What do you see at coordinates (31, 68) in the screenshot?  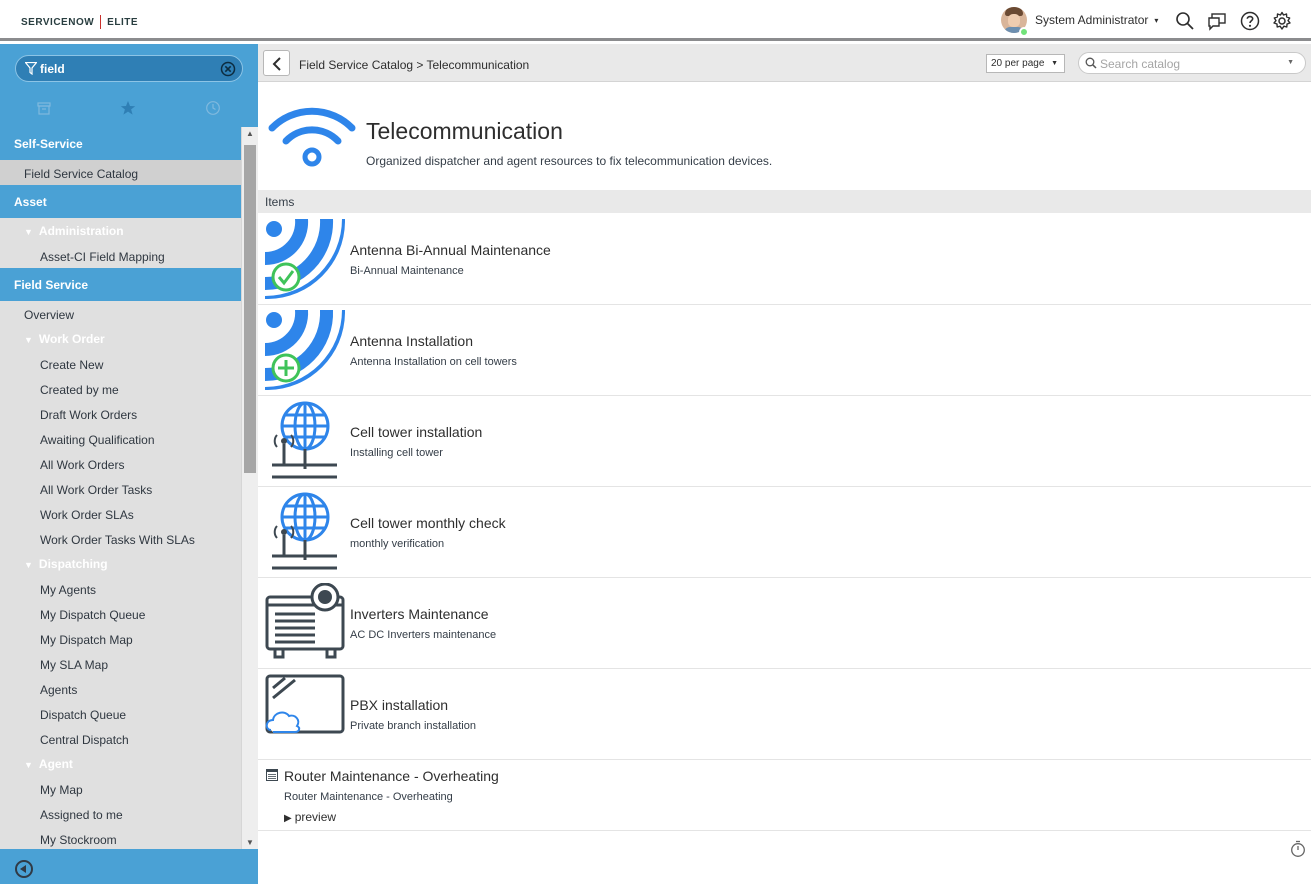 I see `filter-icon` at bounding box center [31, 68].